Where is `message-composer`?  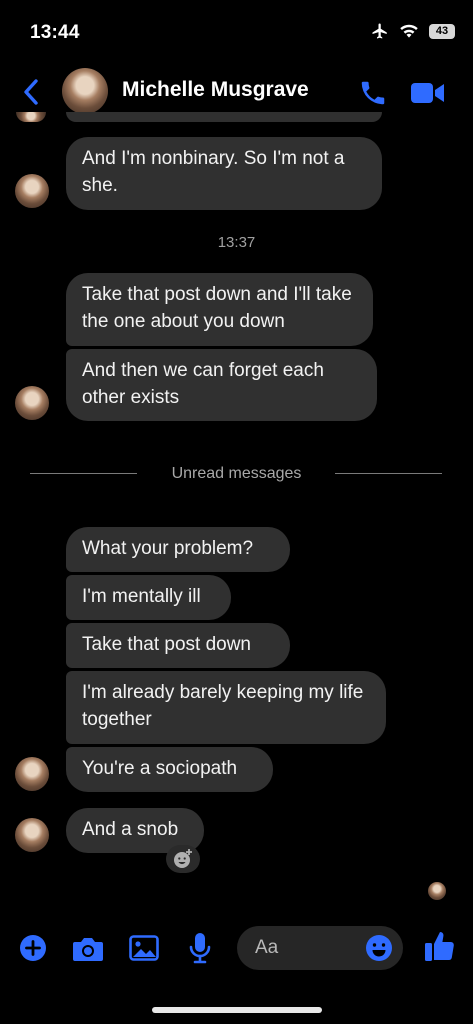 message-composer is located at coordinates (320, 948).